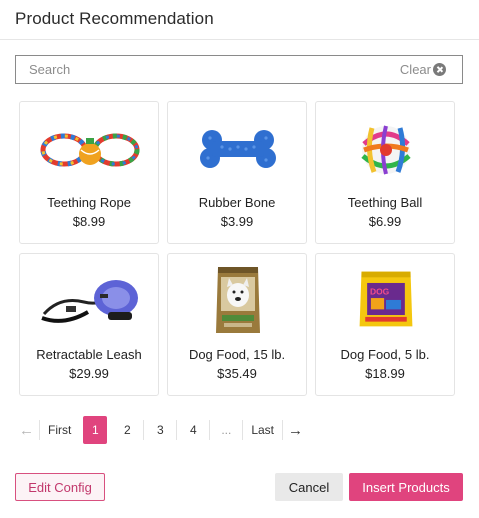 The image size is (479, 518). Describe the element at coordinates (89, 373) in the screenshot. I see `product-price: $29.99` at that location.